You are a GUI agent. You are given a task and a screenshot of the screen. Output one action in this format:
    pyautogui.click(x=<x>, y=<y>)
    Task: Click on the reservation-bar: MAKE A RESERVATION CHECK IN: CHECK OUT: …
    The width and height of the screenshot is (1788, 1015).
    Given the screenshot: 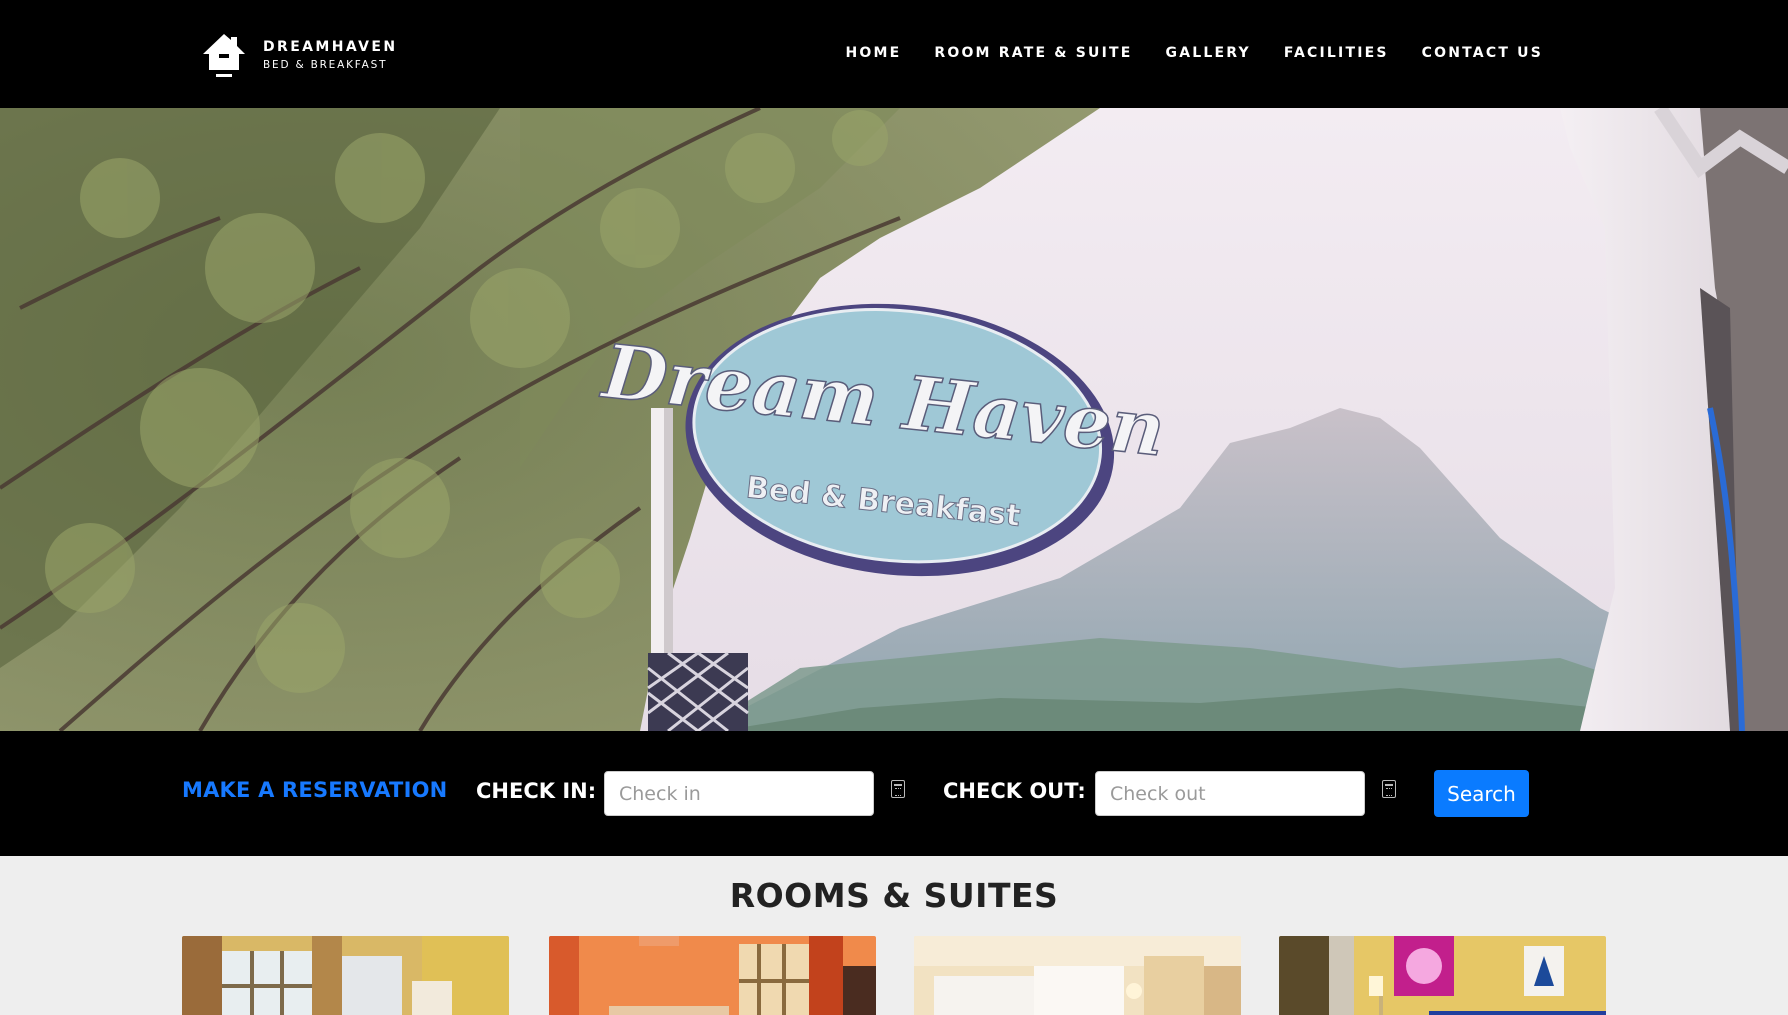 What is the action you would take?
    pyautogui.click(x=894, y=793)
    